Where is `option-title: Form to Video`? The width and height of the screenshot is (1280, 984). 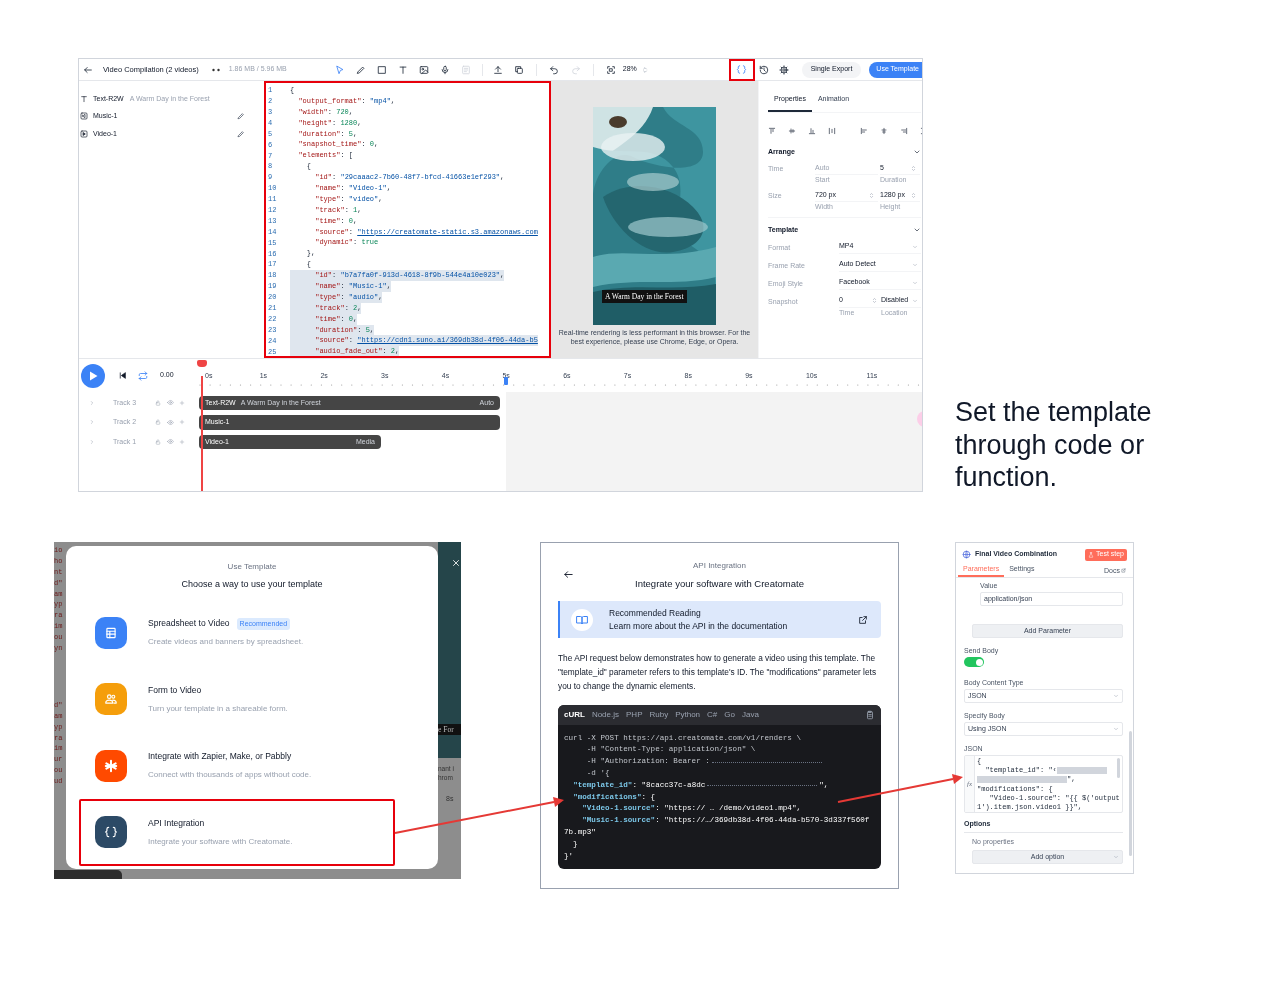
option-title: Form to Video is located at coordinates (175, 690).